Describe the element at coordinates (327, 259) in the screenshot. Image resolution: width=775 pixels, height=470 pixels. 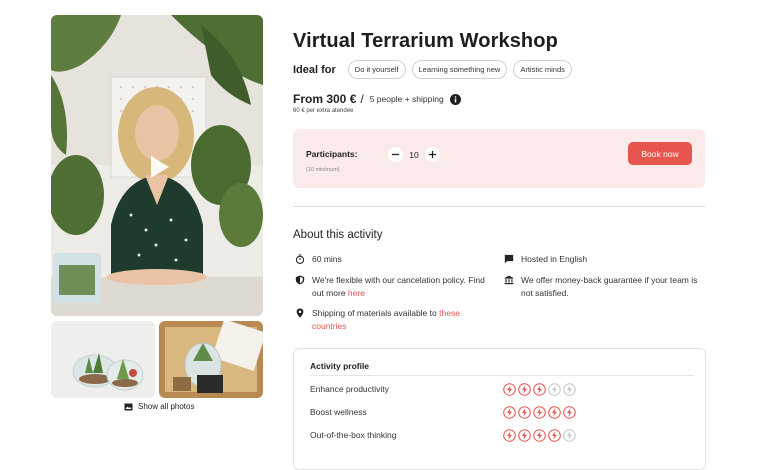
I see `duration-text: 60 mins` at that location.